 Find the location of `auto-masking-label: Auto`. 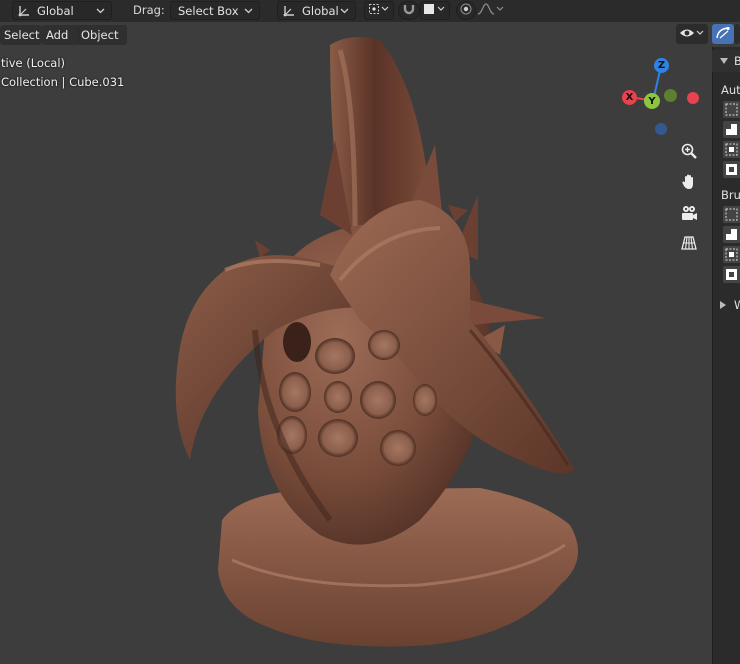

auto-masking-label: Auto is located at coordinates (730, 90).